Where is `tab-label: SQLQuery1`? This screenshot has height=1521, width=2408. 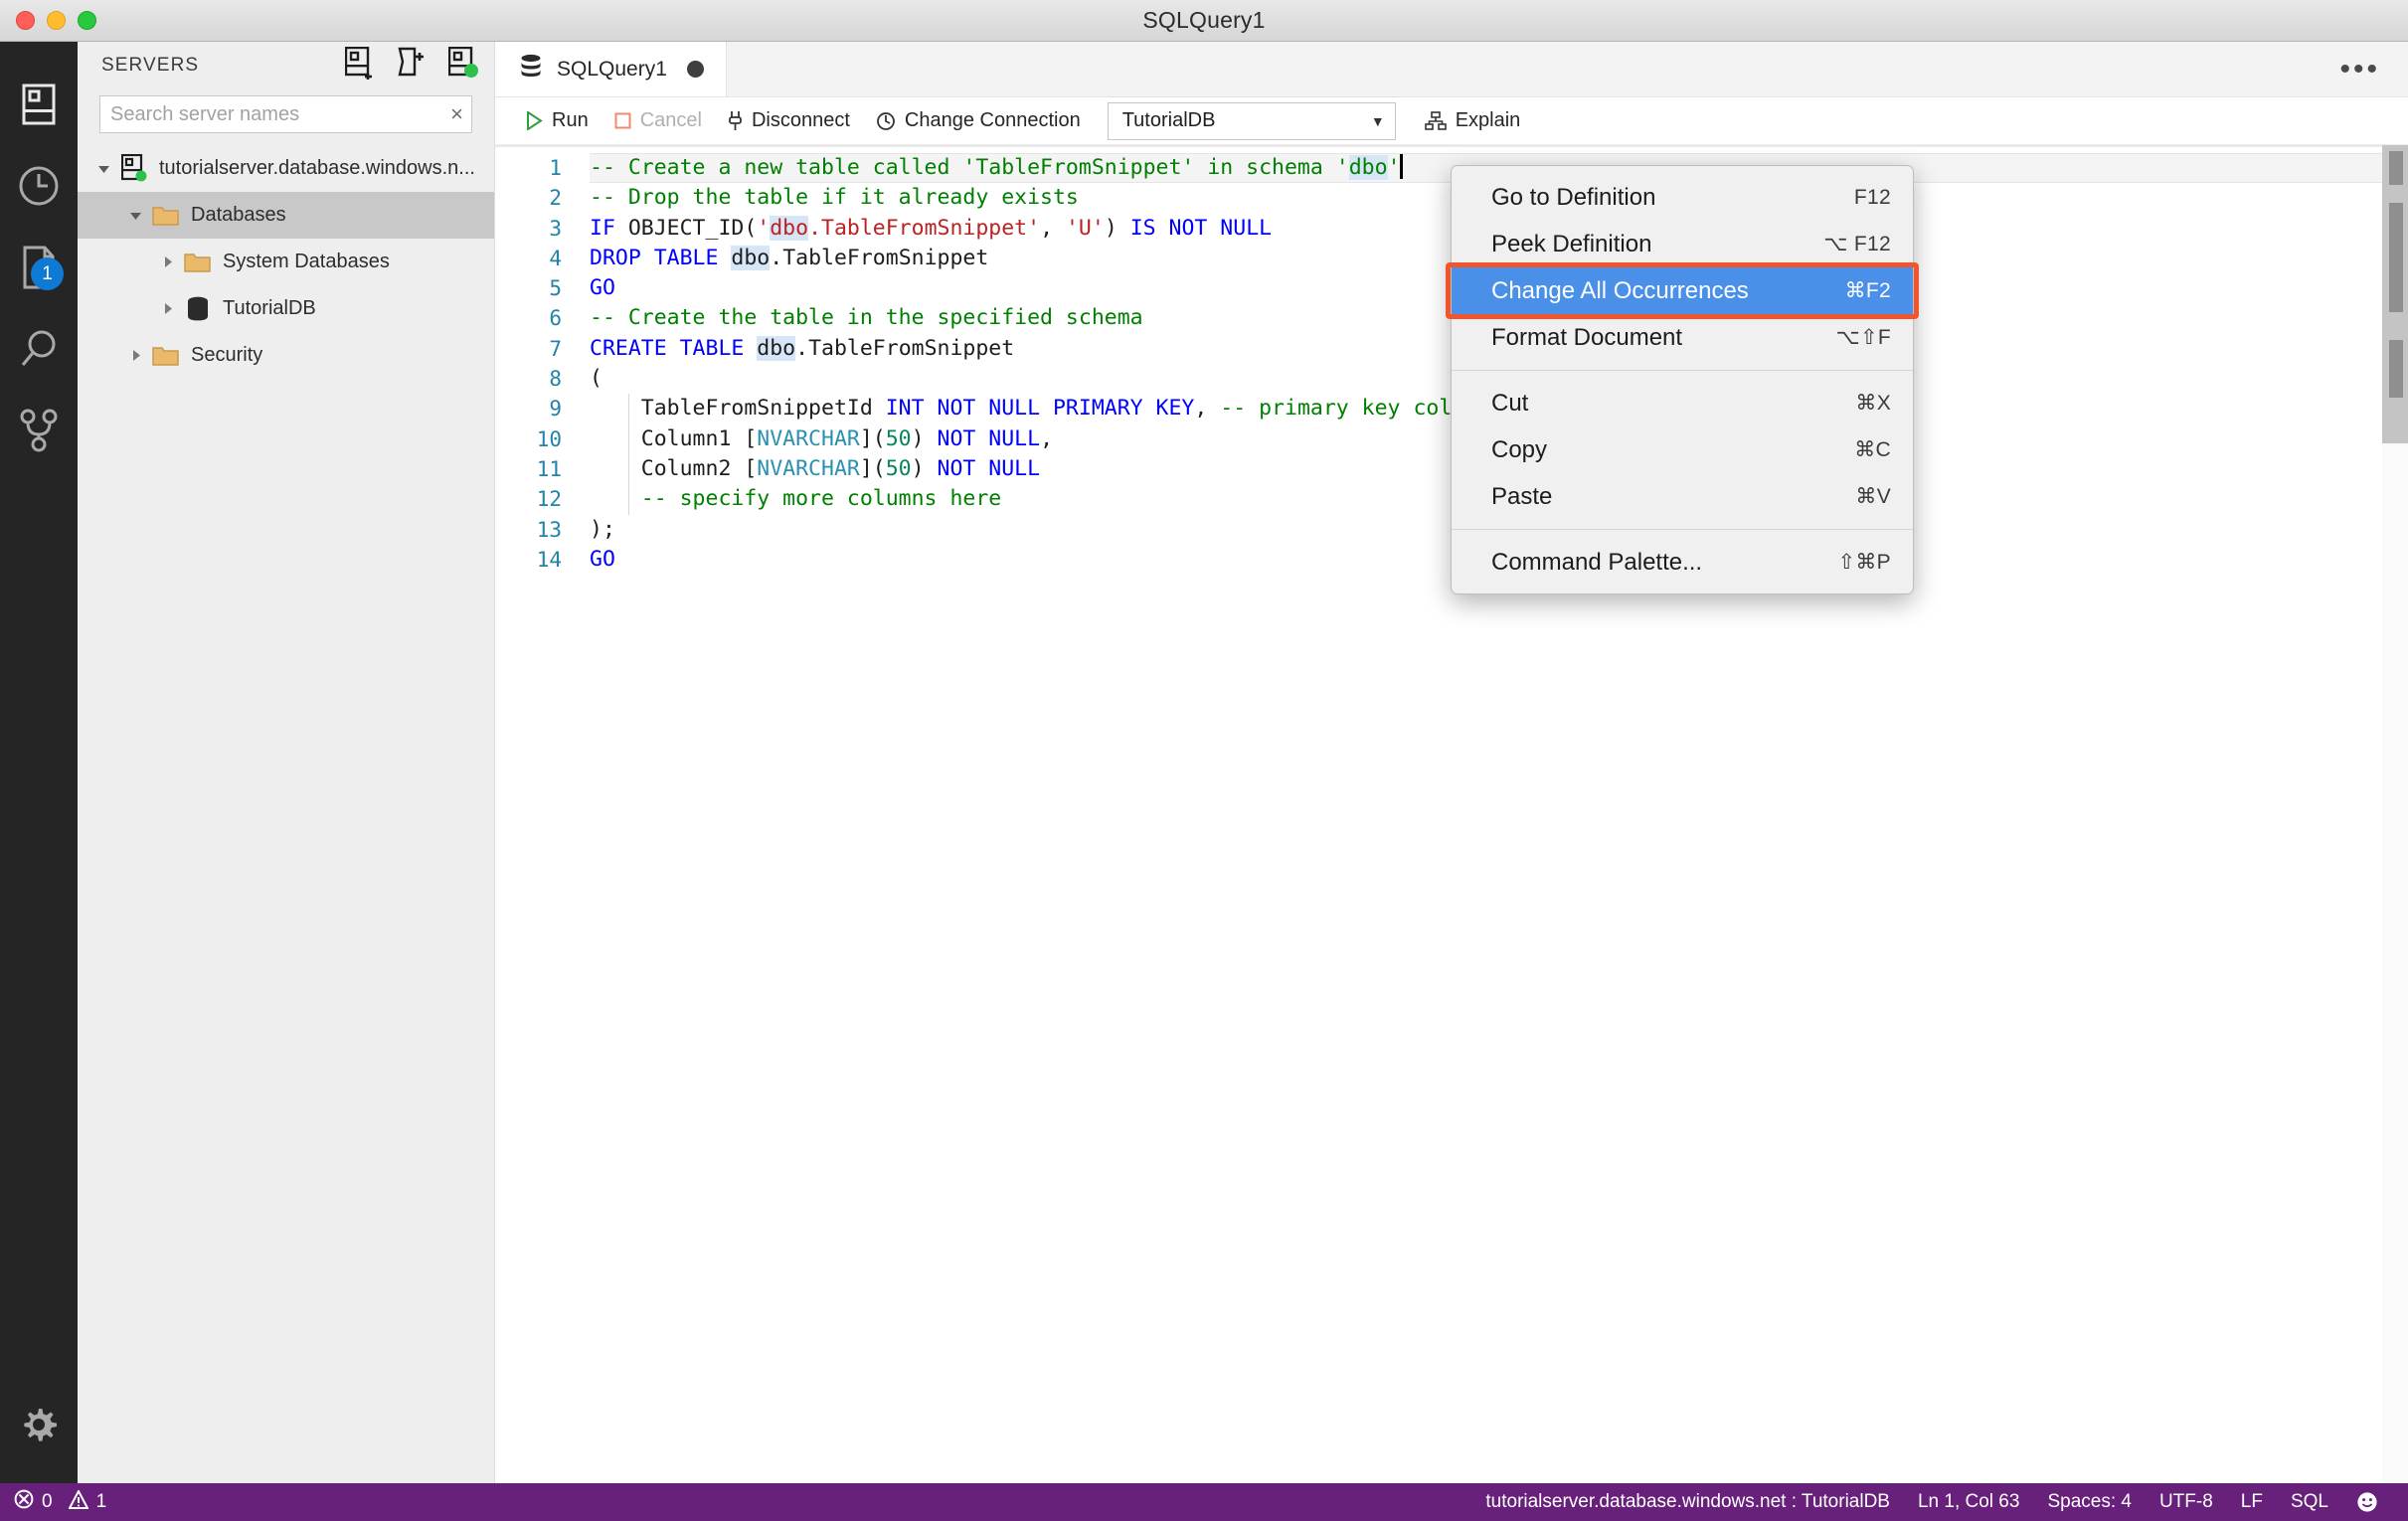 tab-label: SQLQuery1 is located at coordinates (612, 69).